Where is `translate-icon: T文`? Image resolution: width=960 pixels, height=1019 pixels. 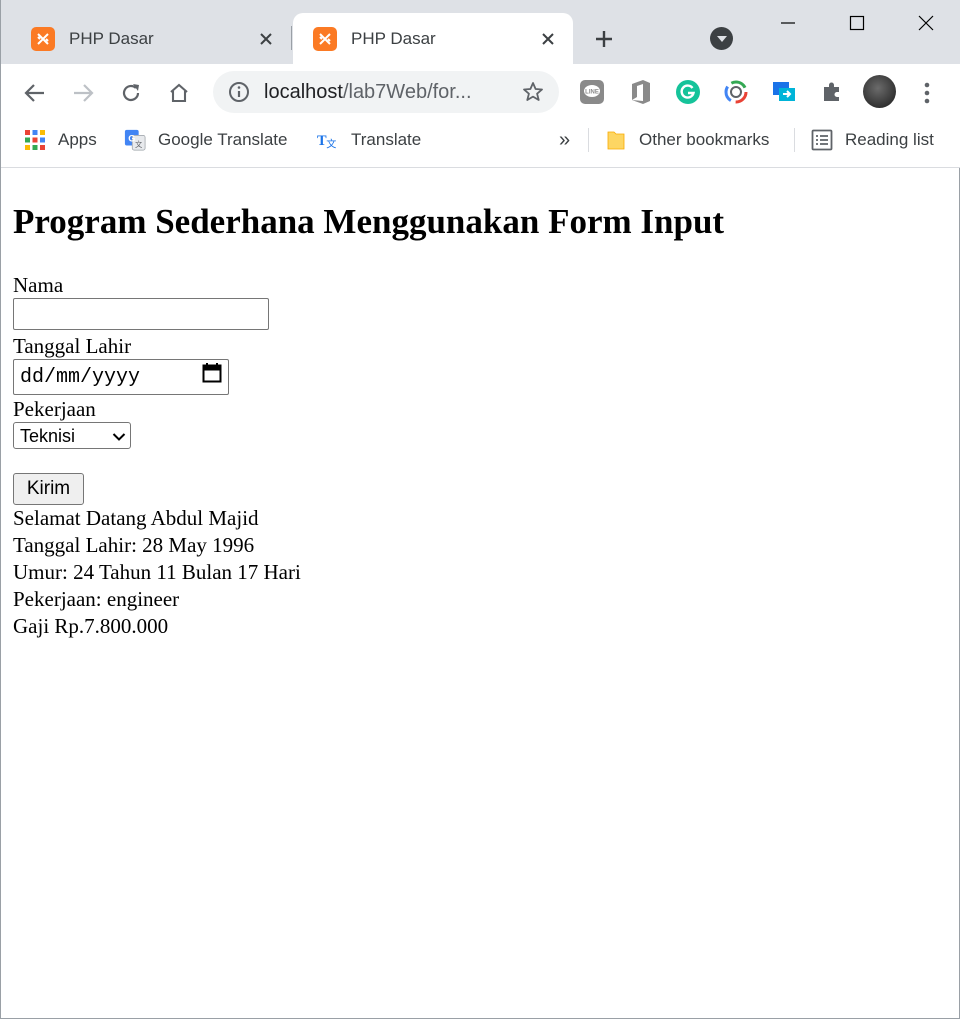
translate-icon: T文 is located at coordinates (328, 140).